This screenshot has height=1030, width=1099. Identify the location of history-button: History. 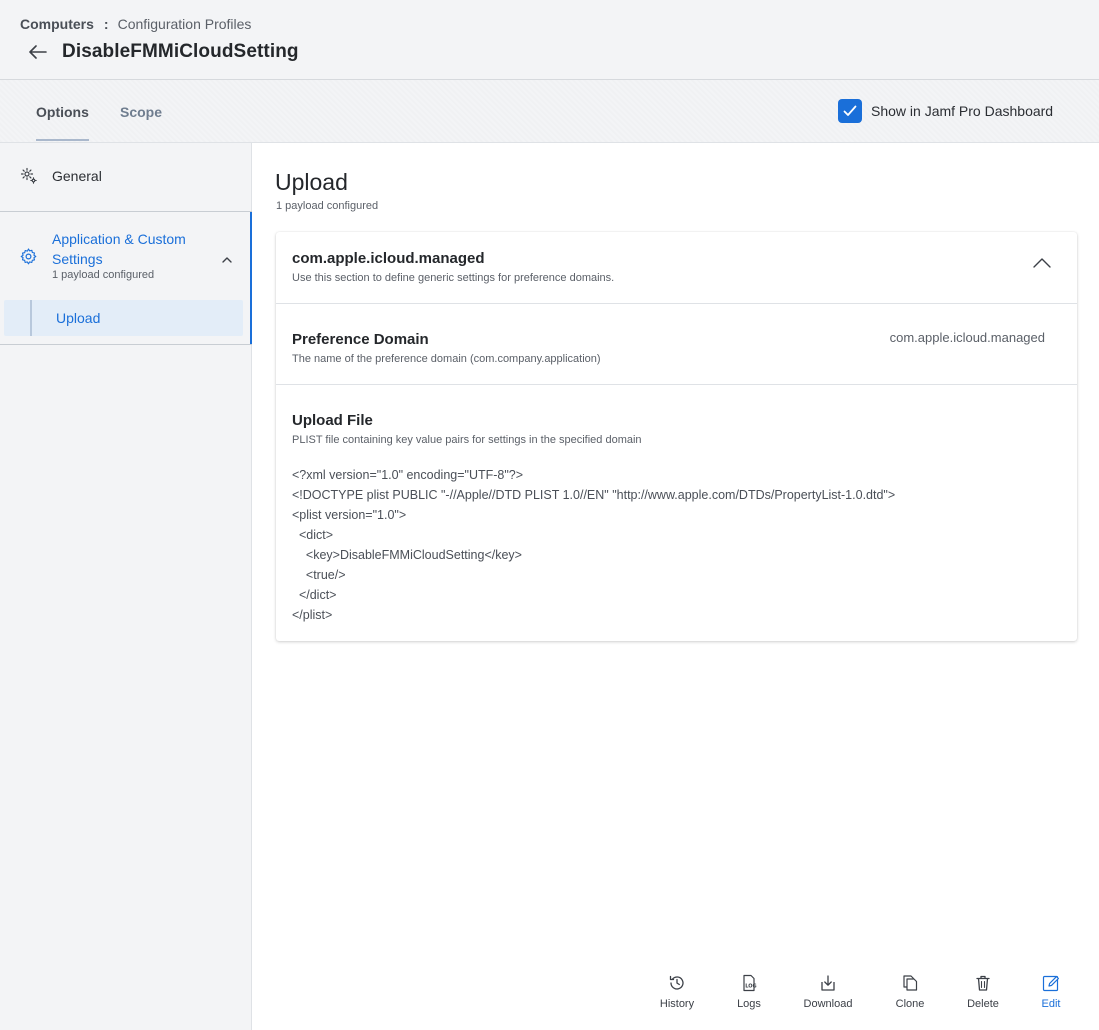
(677, 991).